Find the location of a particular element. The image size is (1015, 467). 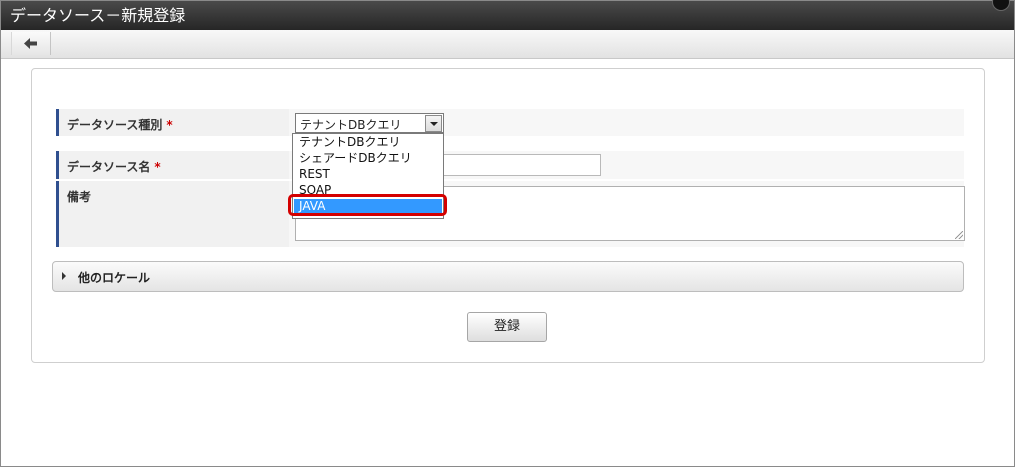

chevron-down-icon is located at coordinates (433, 123).